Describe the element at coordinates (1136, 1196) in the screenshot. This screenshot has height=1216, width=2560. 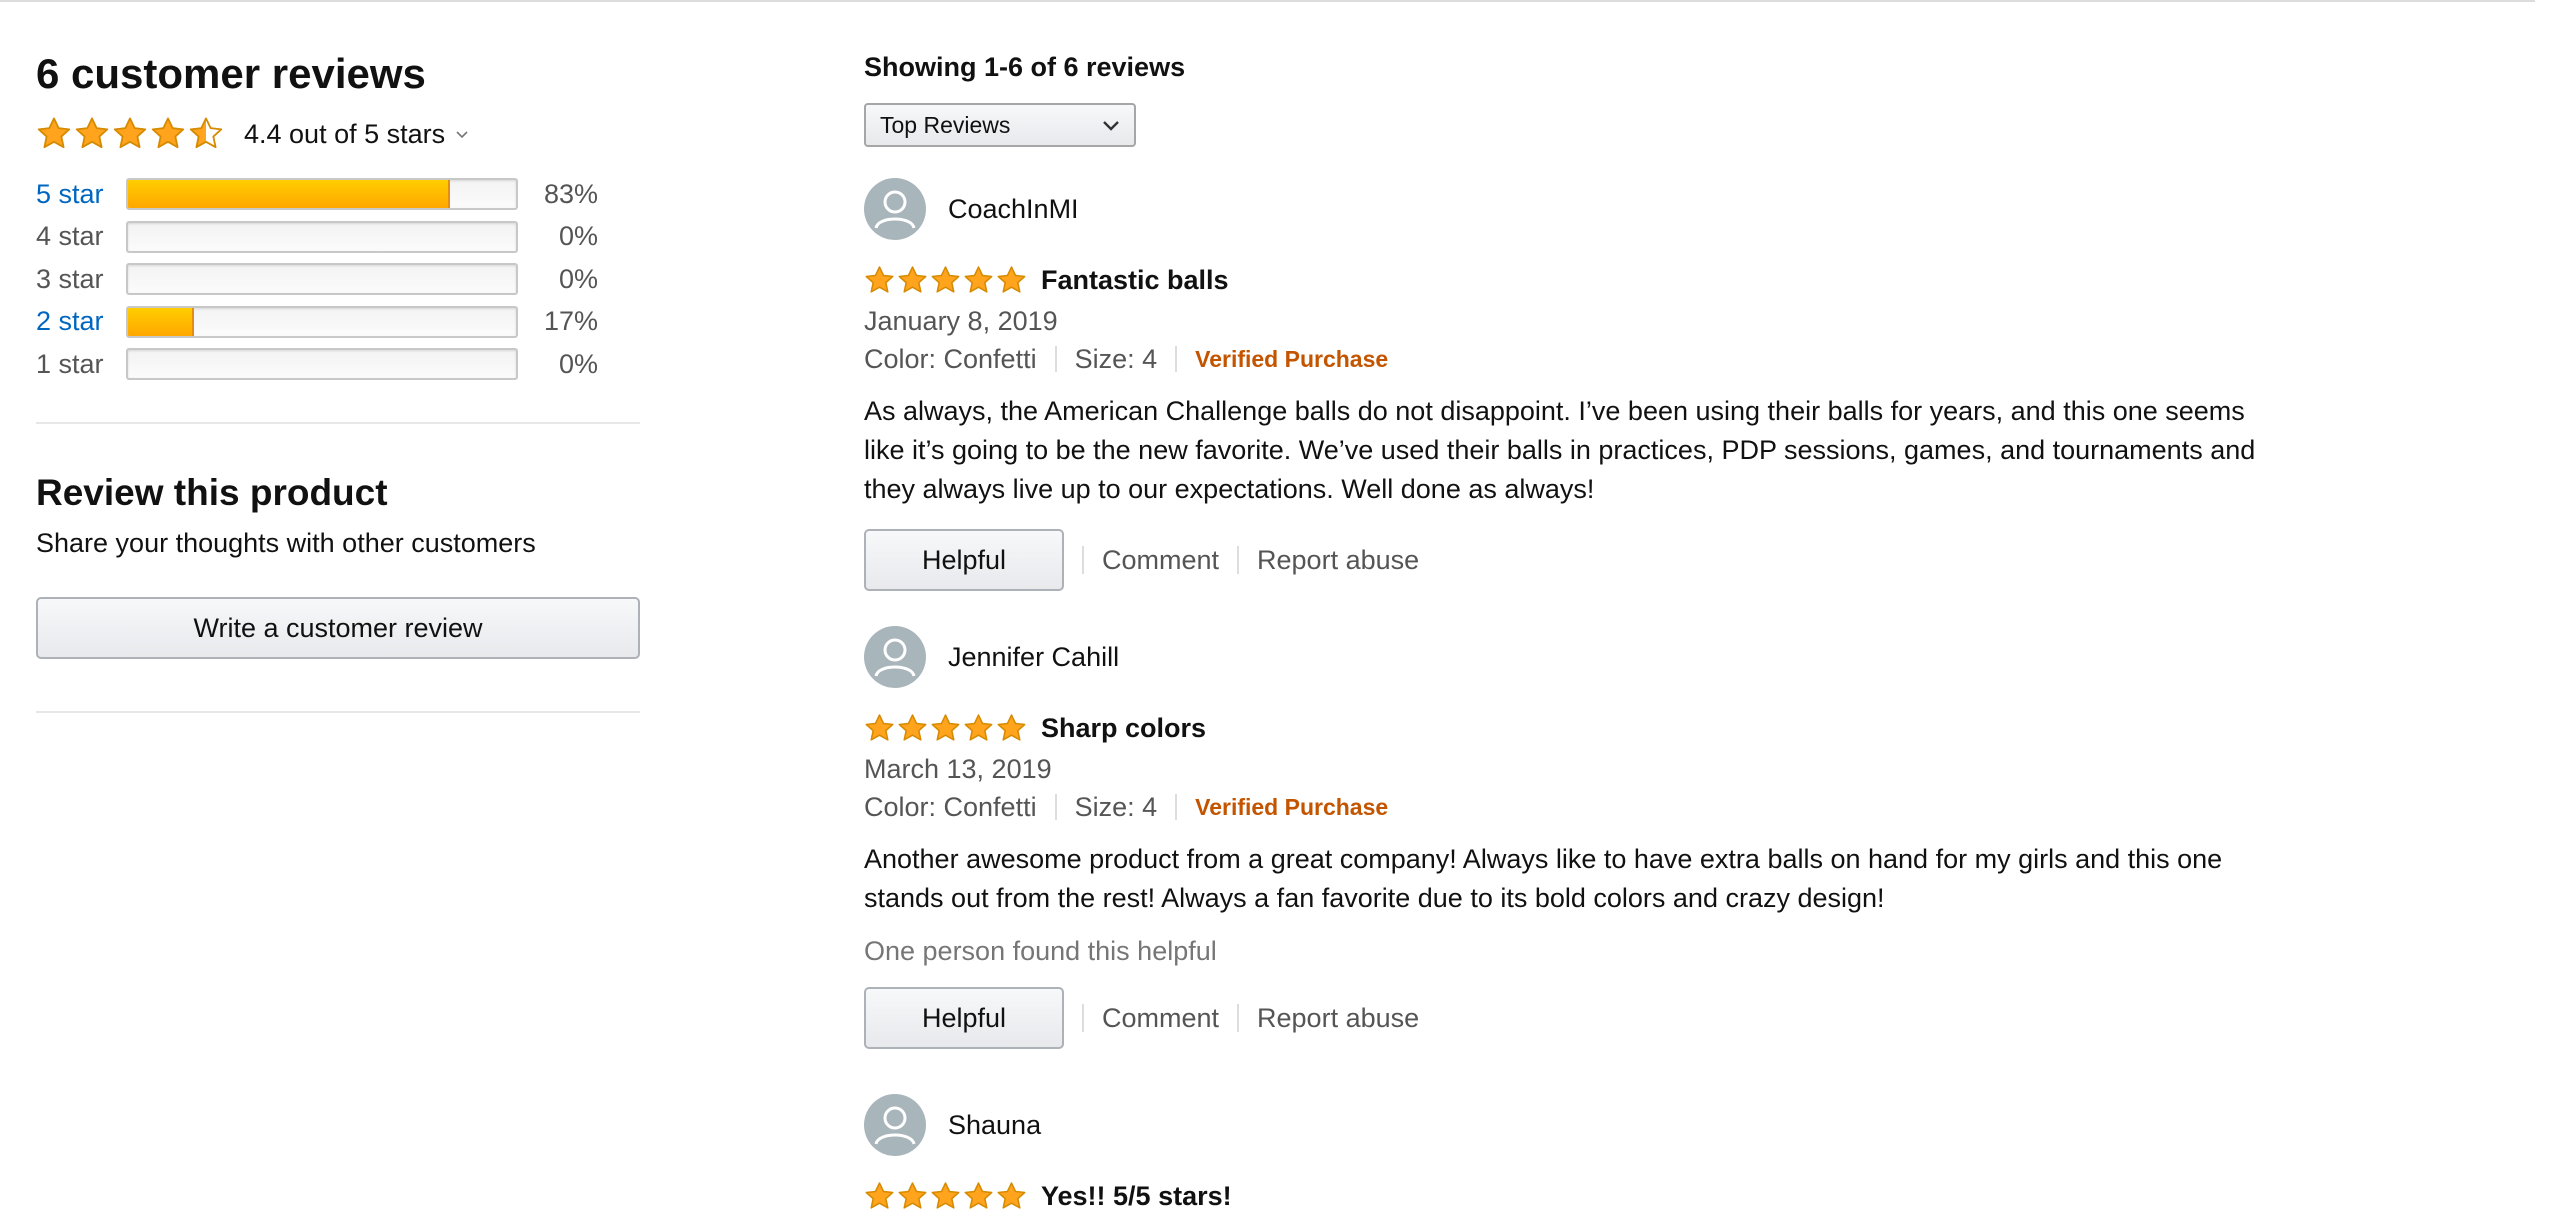
I see `review-title: Yes!! 5/5 stars!` at that location.